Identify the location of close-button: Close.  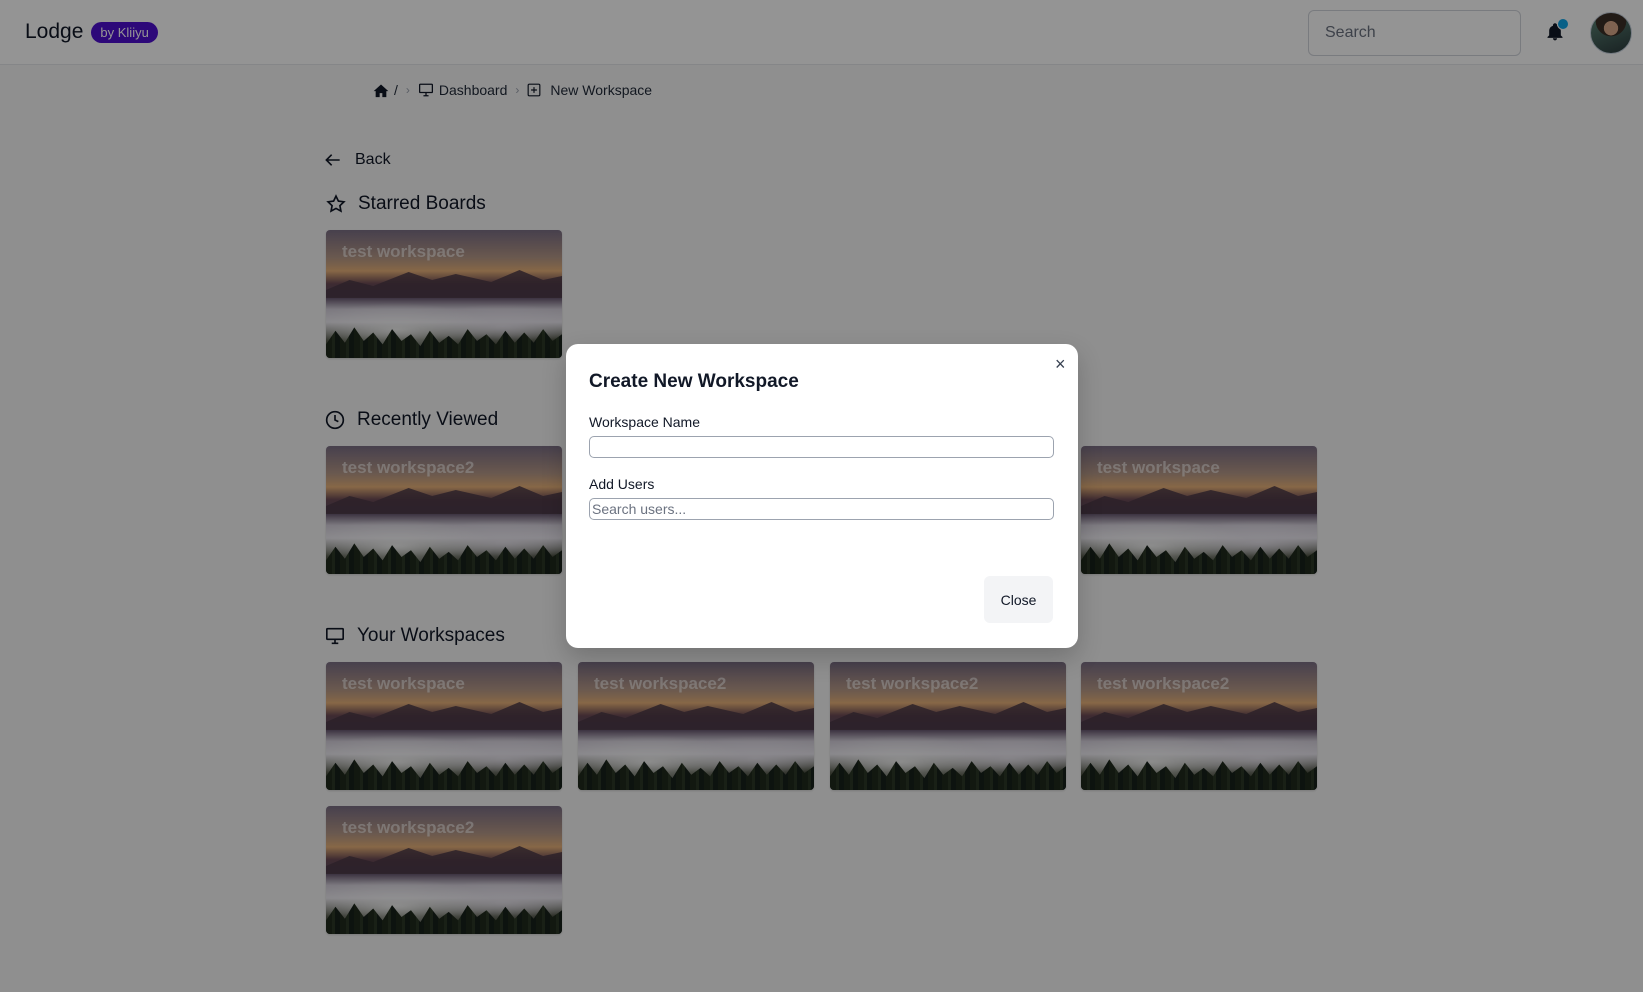
(1018, 599).